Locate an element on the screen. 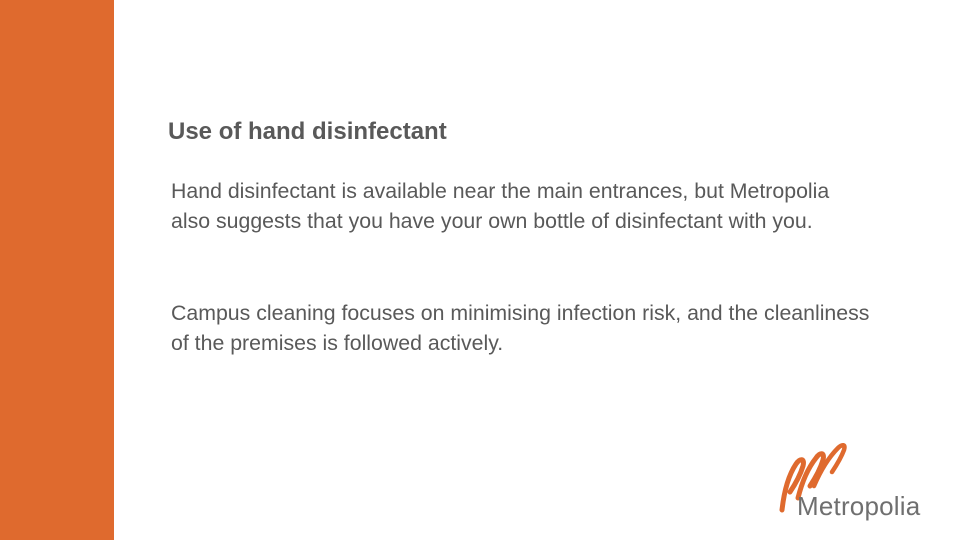 The height and width of the screenshot is (540, 959). logo-wordmark: Metropolia is located at coordinates (859, 506).